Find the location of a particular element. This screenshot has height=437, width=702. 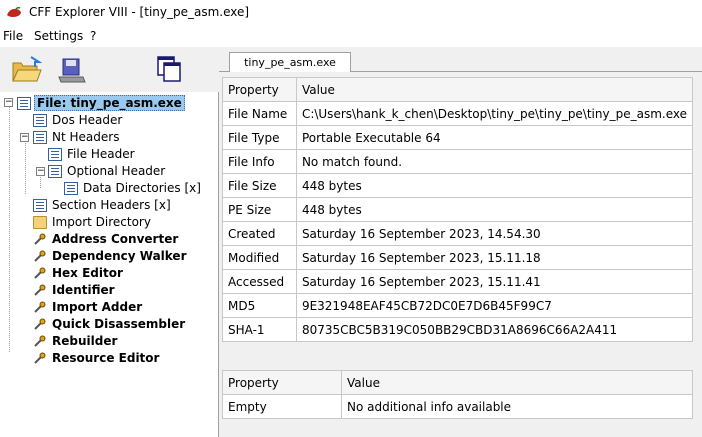

open-icon is located at coordinates (26, 70).